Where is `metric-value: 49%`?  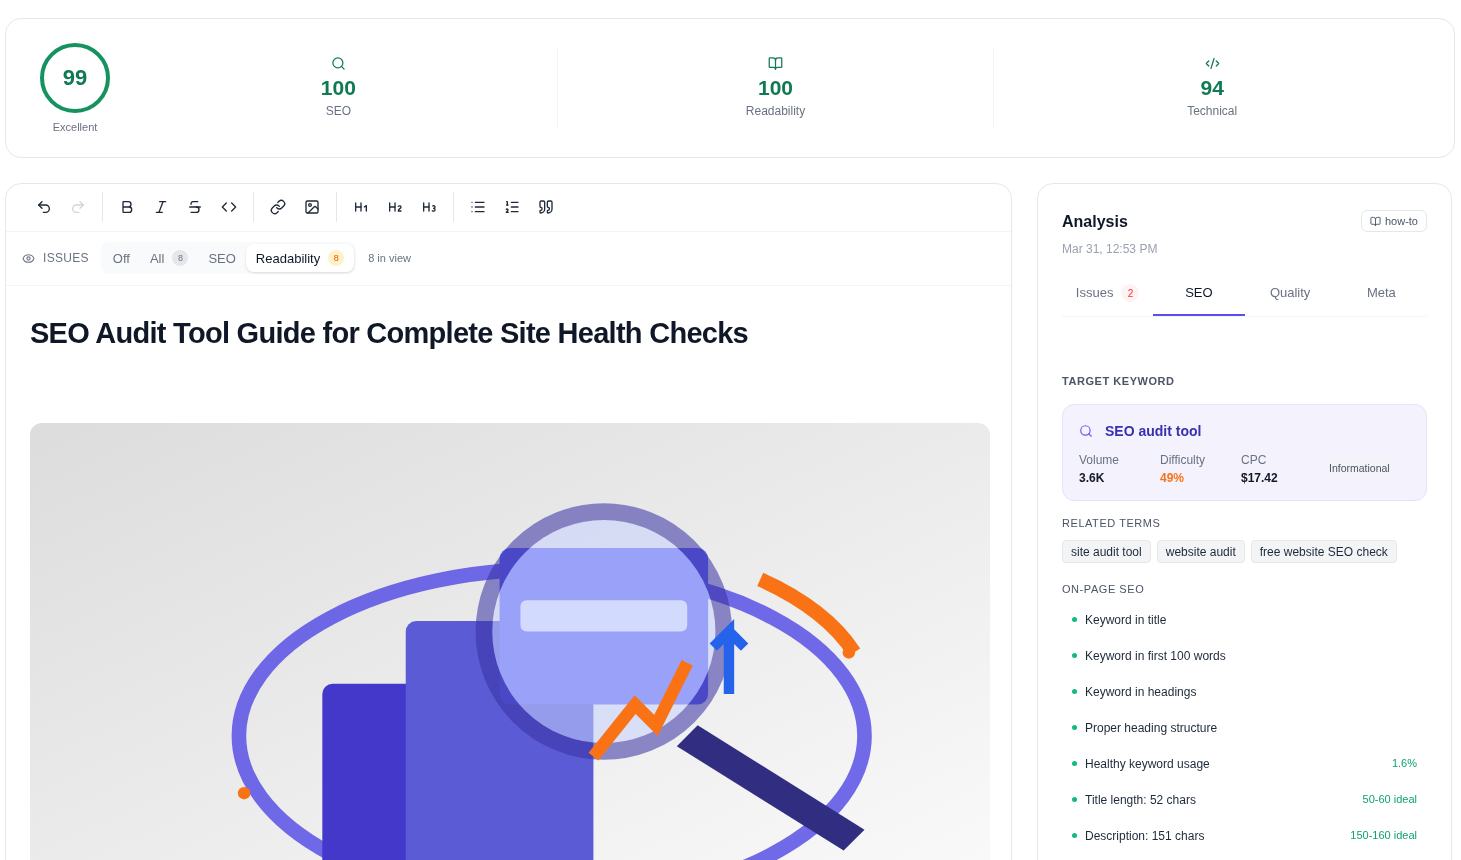 metric-value: 49% is located at coordinates (1173, 478).